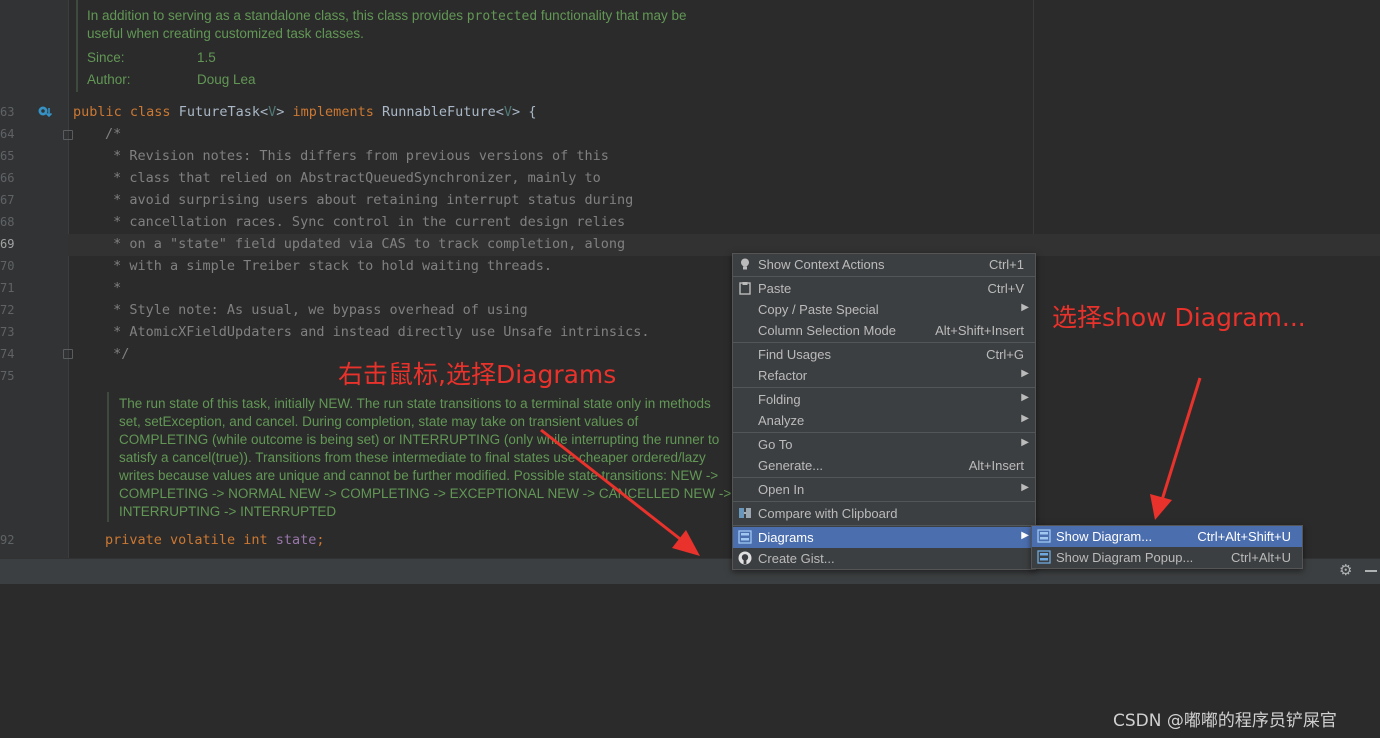 The height and width of the screenshot is (738, 1380). Describe the element at coordinates (884, 399) in the screenshot. I see `menu-item-folding: Folding ▶` at that location.